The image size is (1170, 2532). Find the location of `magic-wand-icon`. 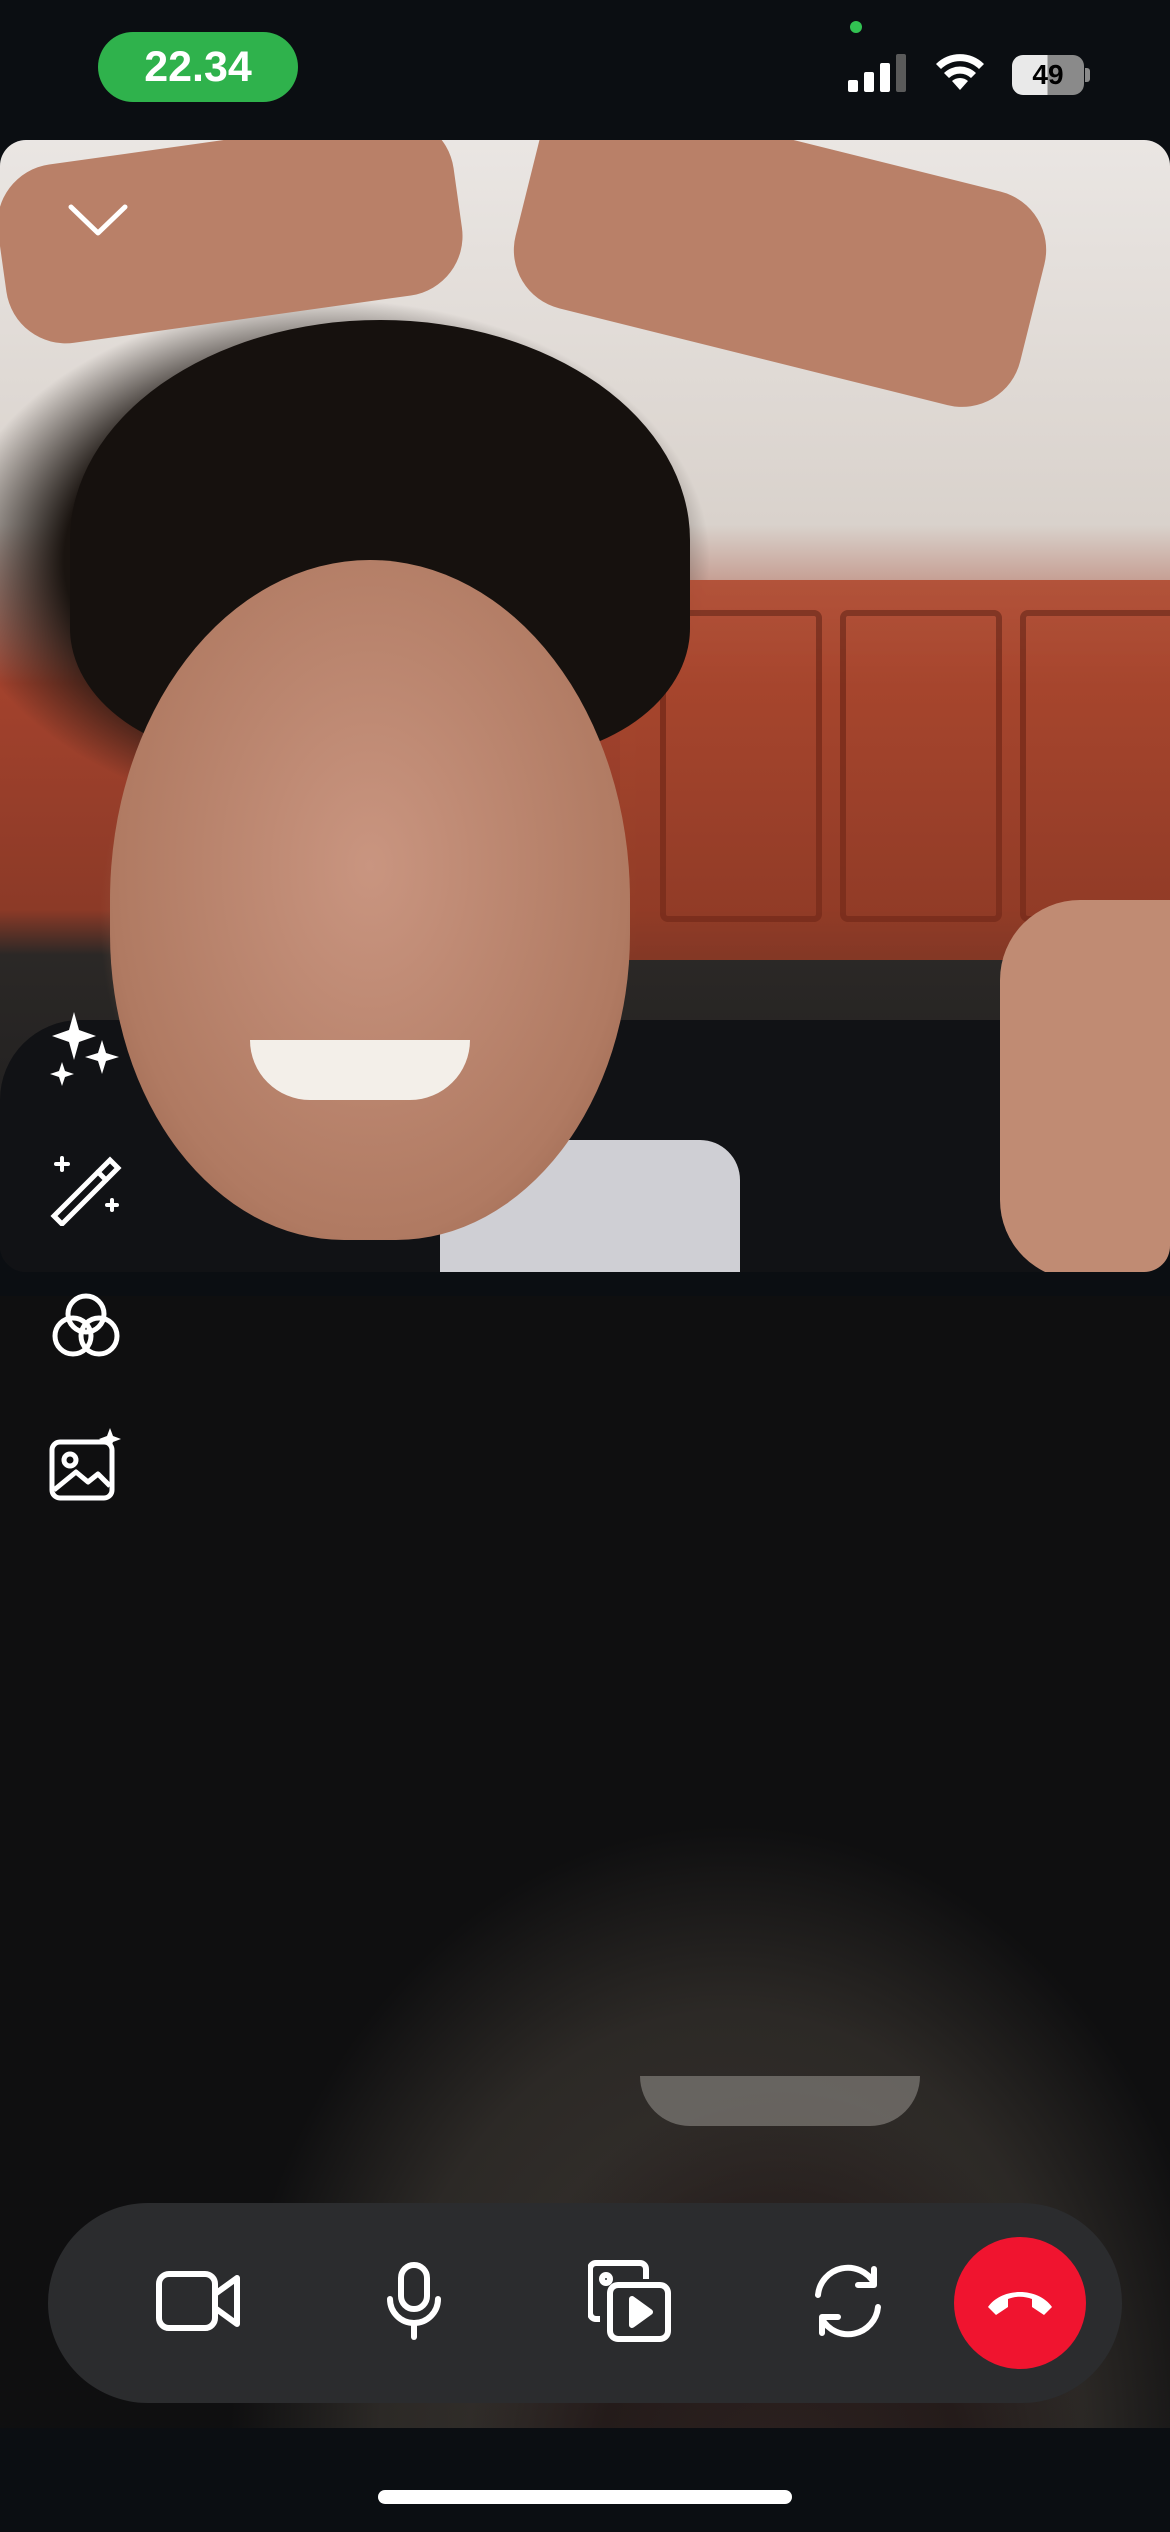

magic-wand-icon is located at coordinates (86, 1190).